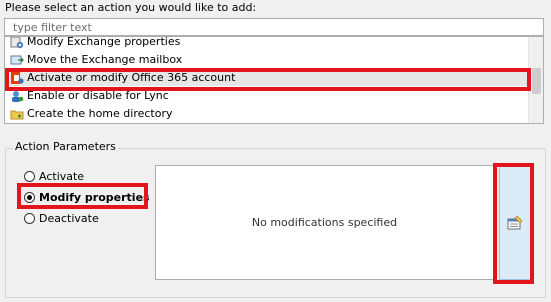  I want to click on list-item: Enable or disable for Lync, so click(266, 95).